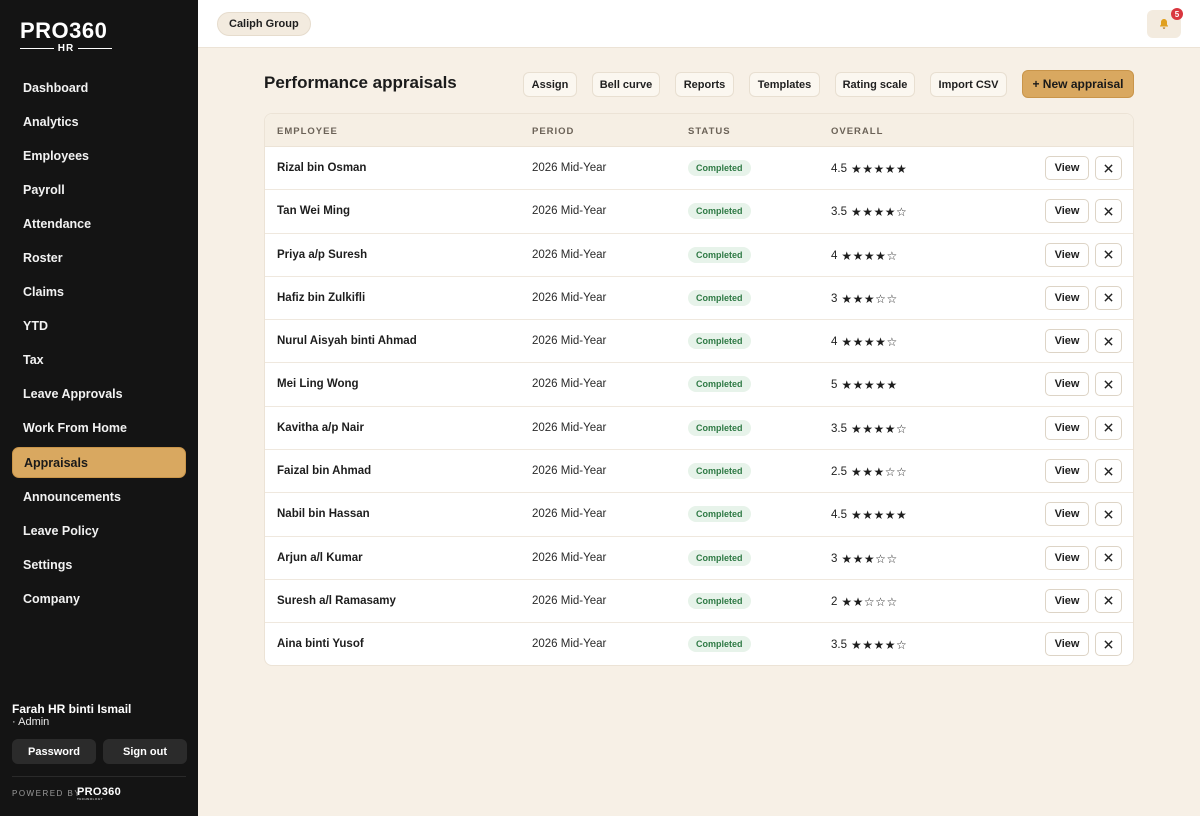 This screenshot has width=1200, height=816. I want to click on sidebar-item-payroll: Payroll, so click(99, 189).